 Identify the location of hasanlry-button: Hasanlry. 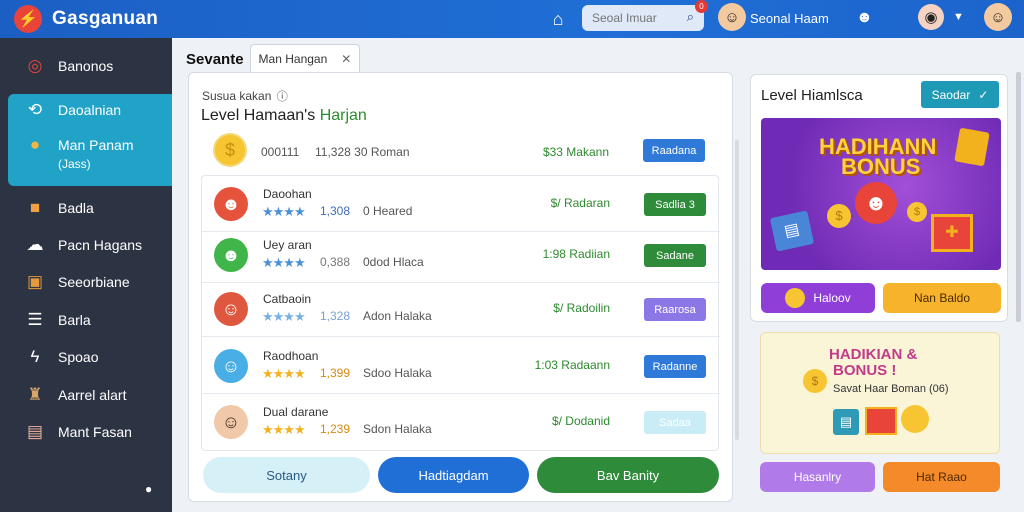
(817, 477).